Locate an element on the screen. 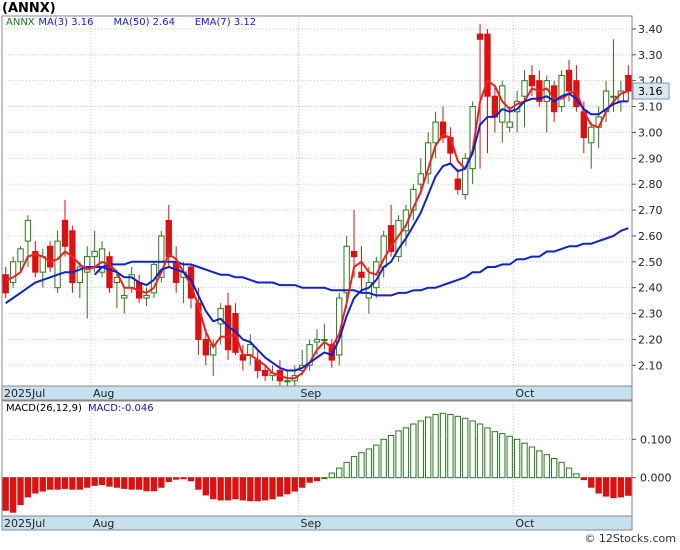  price-legend-item: MA(3) 3.16 is located at coordinates (65, 22).